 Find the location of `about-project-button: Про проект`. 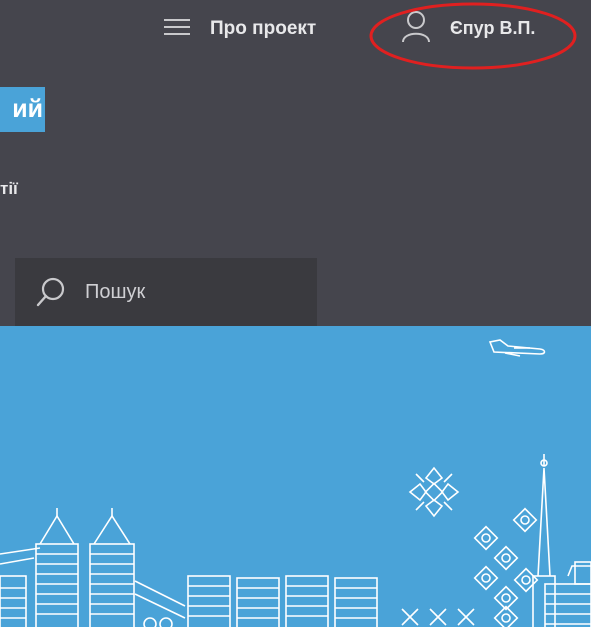

about-project-button: Про проект is located at coordinates (239, 29).